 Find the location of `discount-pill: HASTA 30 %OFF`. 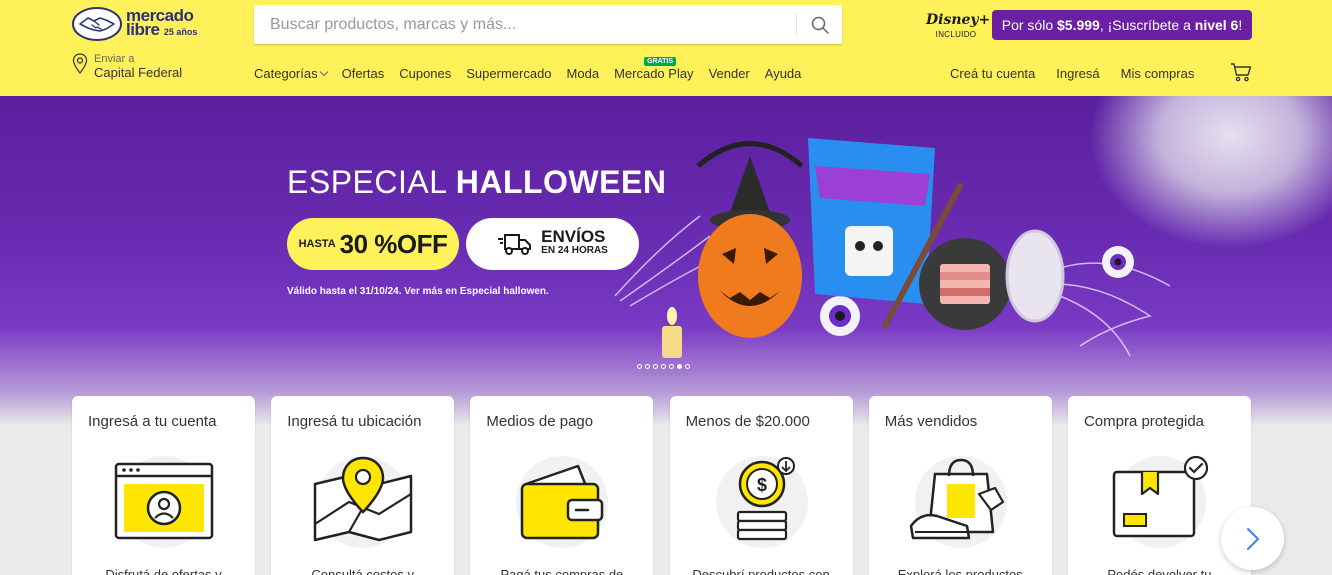

discount-pill: HASTA 30 %OFF is located at coordinates (373, 244).